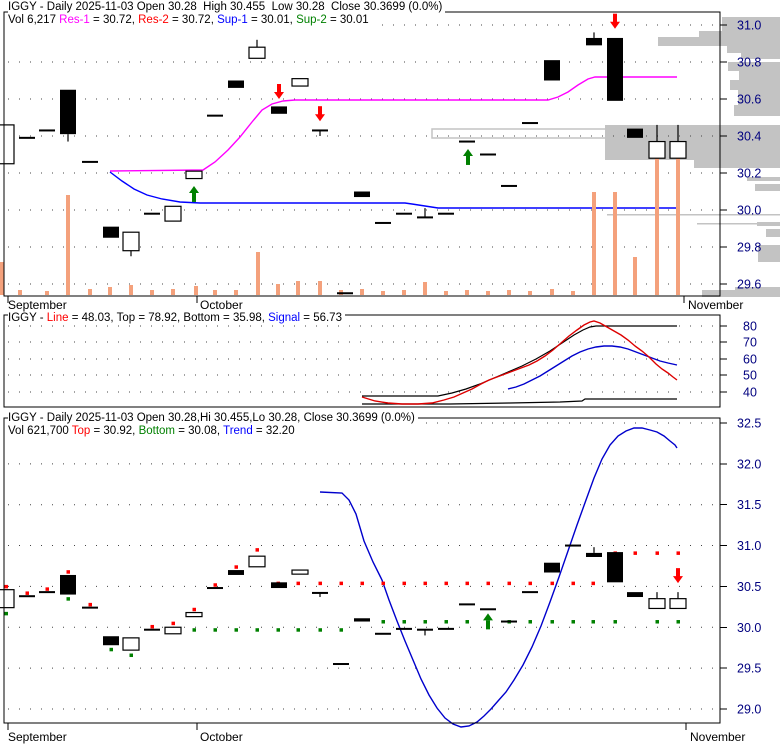 The image size is (780, 745). I want to click on legend-token: = 30.01, so click(347, 20).